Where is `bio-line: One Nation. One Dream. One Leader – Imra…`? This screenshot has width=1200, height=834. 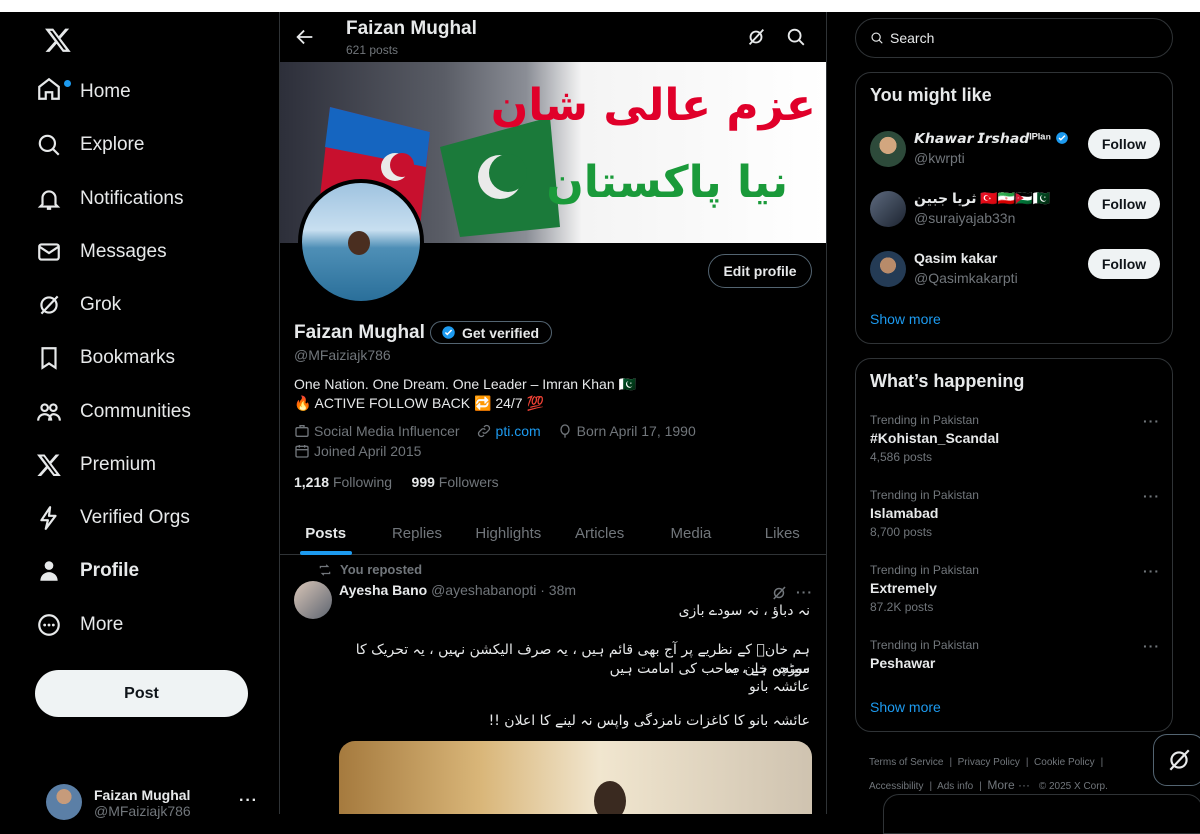
bio-line: One Nation. One Dream. One Leader – Imra… is located at coordinates (465, 384).